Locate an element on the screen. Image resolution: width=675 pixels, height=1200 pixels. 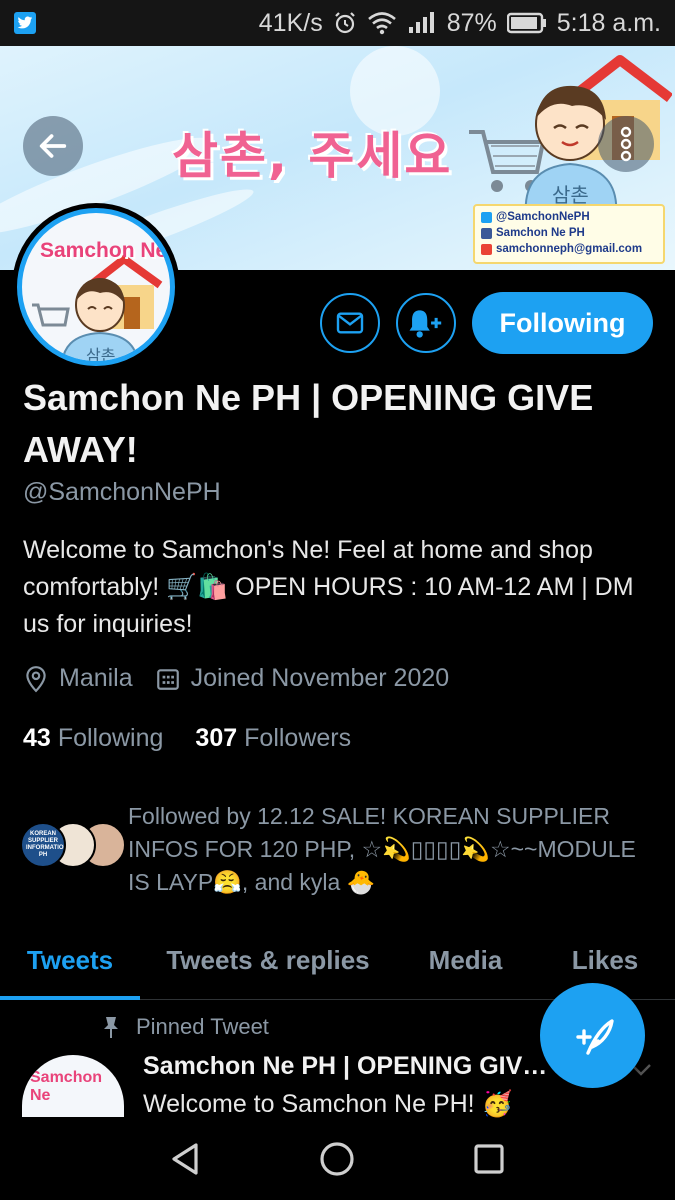
status-right: 41K/s 87% 5:18 a.m. is located at coordinates (460, 23).